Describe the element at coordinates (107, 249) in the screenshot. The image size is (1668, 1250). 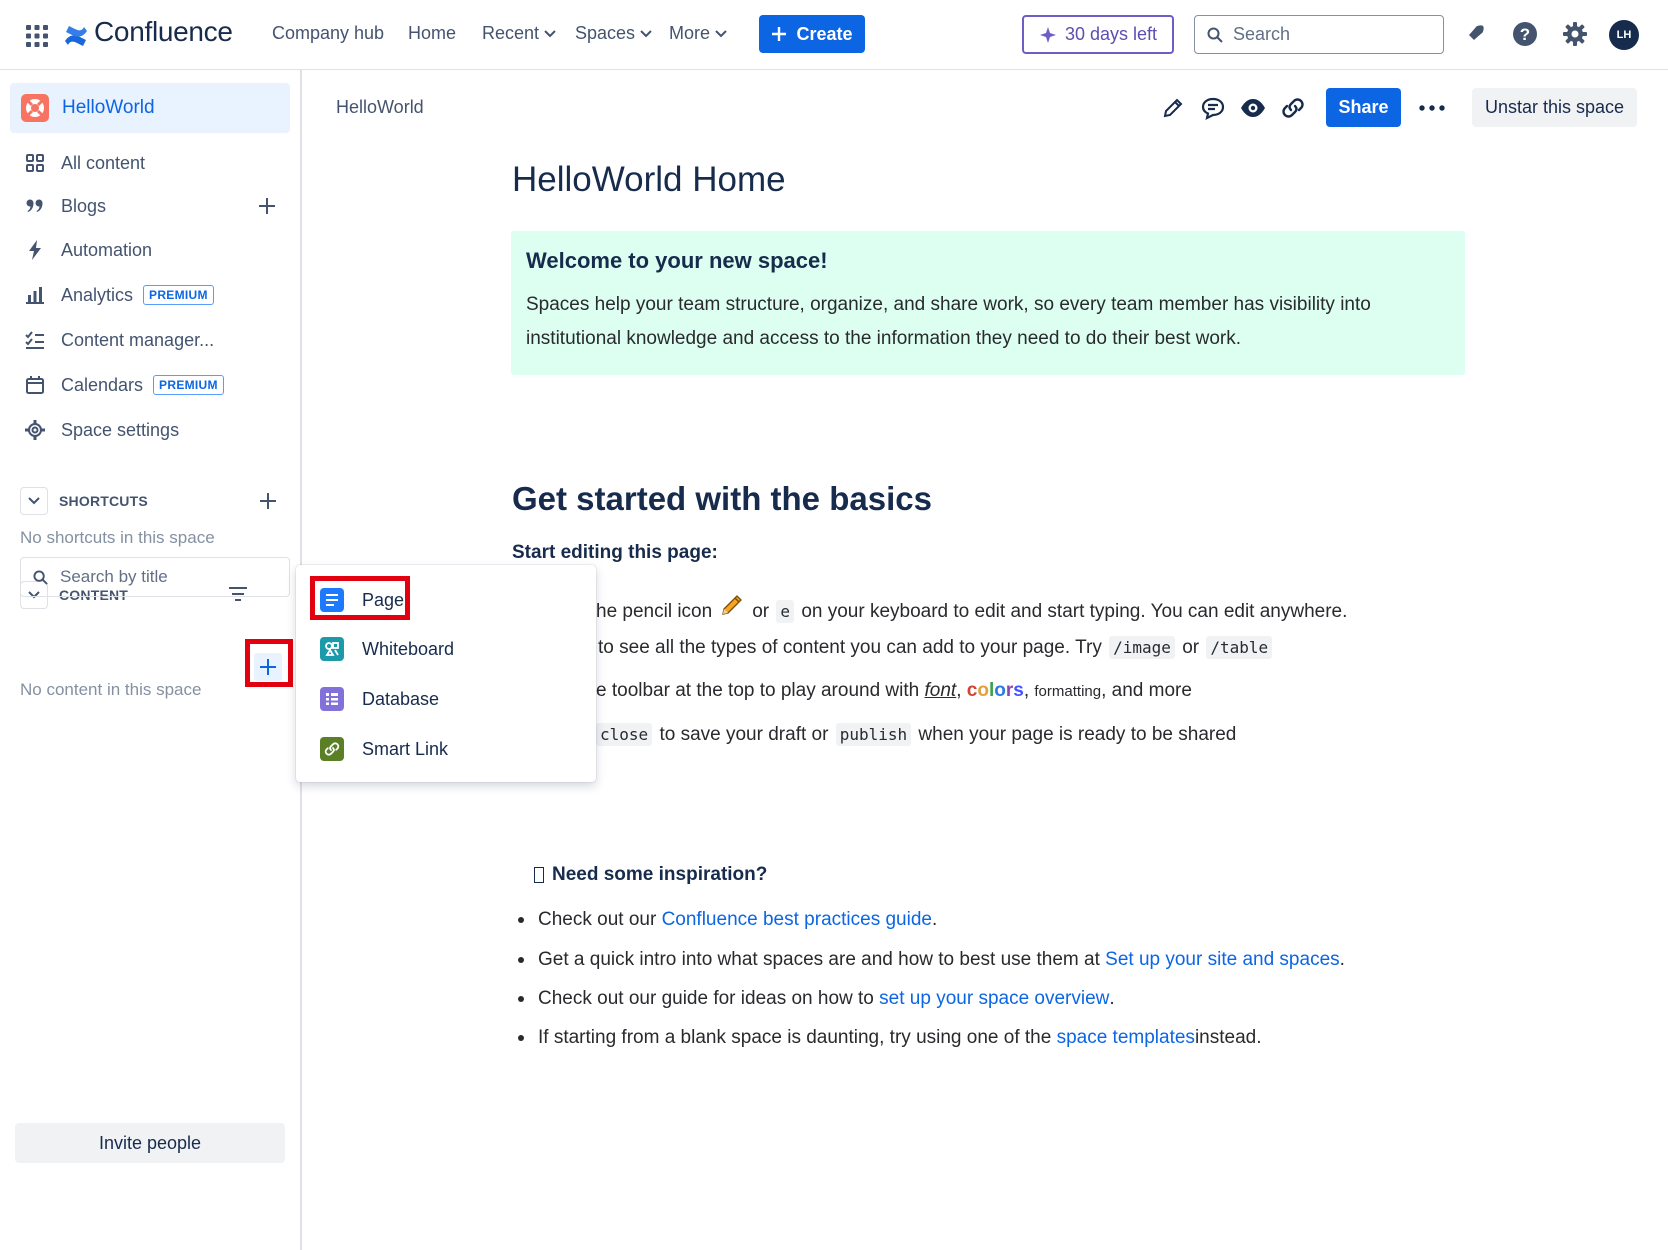
I see `sidebar-item-label: Automation` at that location.